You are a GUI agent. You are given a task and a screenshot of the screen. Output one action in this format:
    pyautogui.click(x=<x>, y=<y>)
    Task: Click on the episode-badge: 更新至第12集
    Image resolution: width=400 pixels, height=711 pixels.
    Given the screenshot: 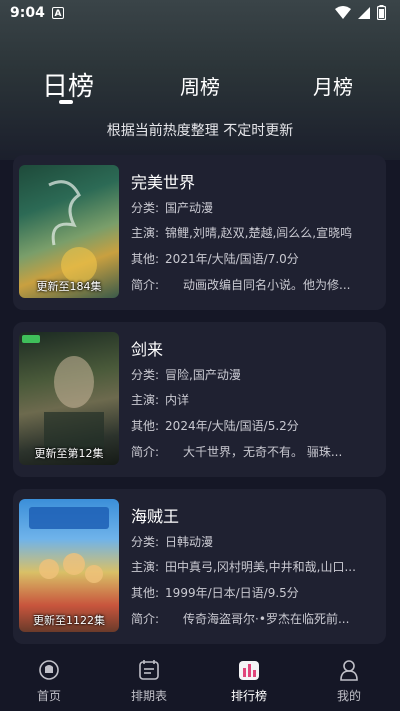 What is the action you would take?
    pyautogui.click(x=69, y=453)
    